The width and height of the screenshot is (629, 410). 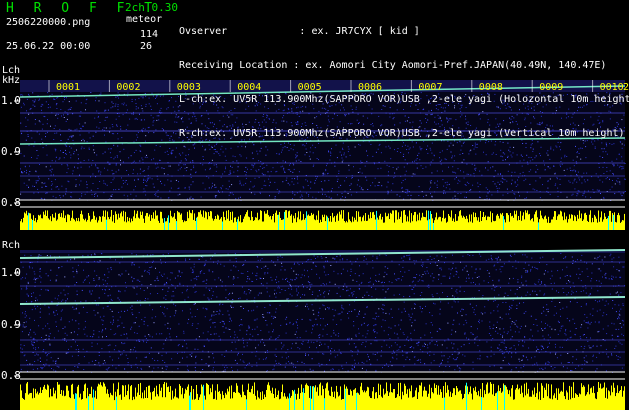 I want to click on meteor-count-lch: 114, so click(x=149, y=34).